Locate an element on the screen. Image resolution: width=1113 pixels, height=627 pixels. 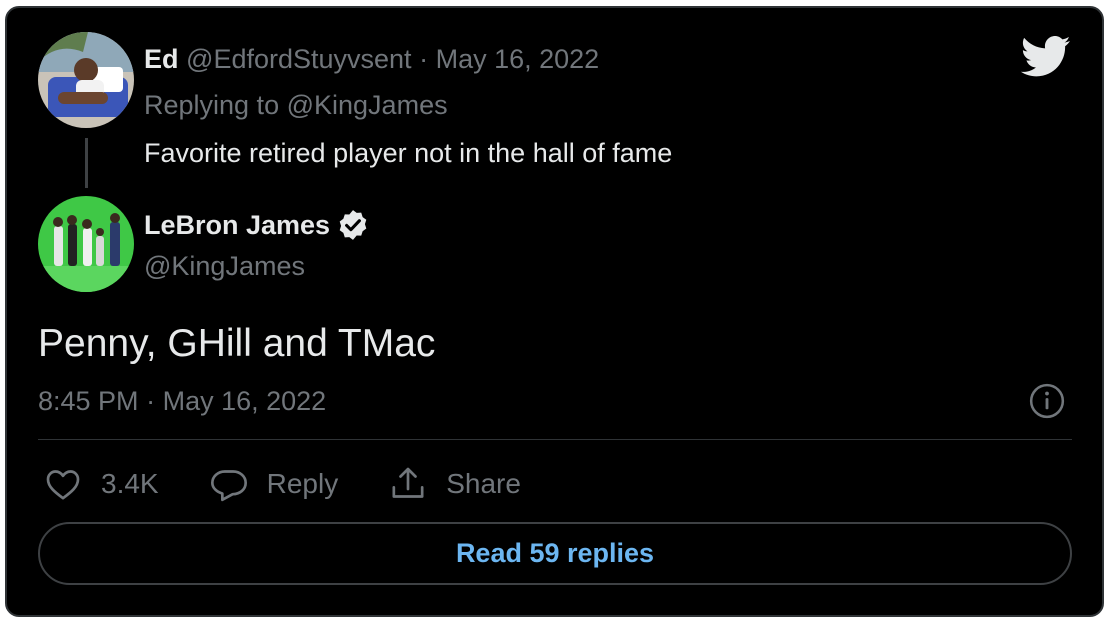
speech-bubble-icon is located at coordinates (228, 486).